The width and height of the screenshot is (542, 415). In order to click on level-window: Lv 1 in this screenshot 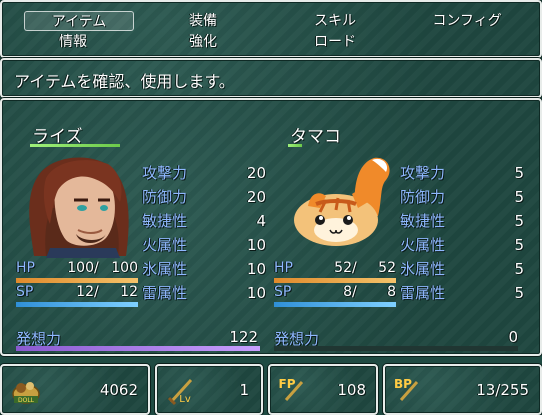, I will do `click(209, 389)`.